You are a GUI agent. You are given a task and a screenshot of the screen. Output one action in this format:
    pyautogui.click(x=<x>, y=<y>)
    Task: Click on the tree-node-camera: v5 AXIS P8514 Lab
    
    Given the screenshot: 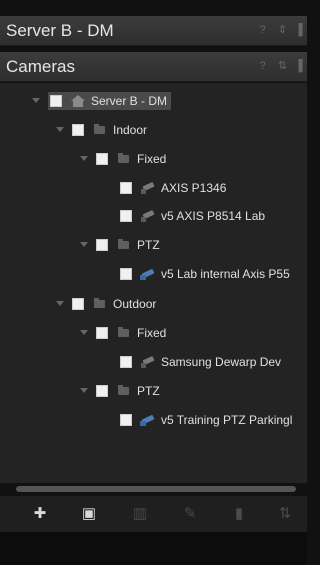 What is the action you would take?
    pyautogui.click(x=192, y=216)
    